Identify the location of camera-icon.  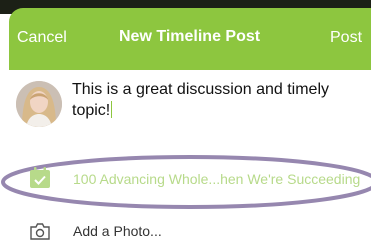
(40, 231).